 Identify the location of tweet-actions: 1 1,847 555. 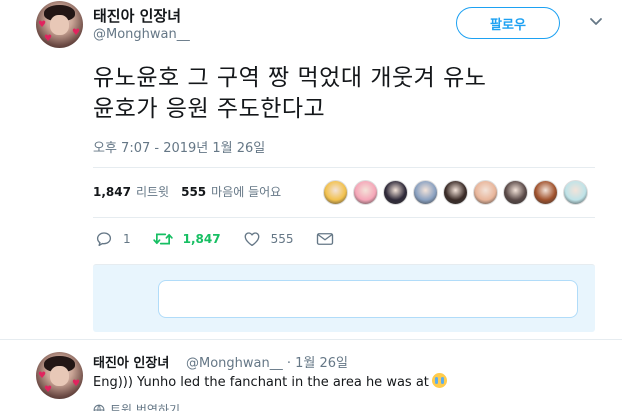
(230, 239).